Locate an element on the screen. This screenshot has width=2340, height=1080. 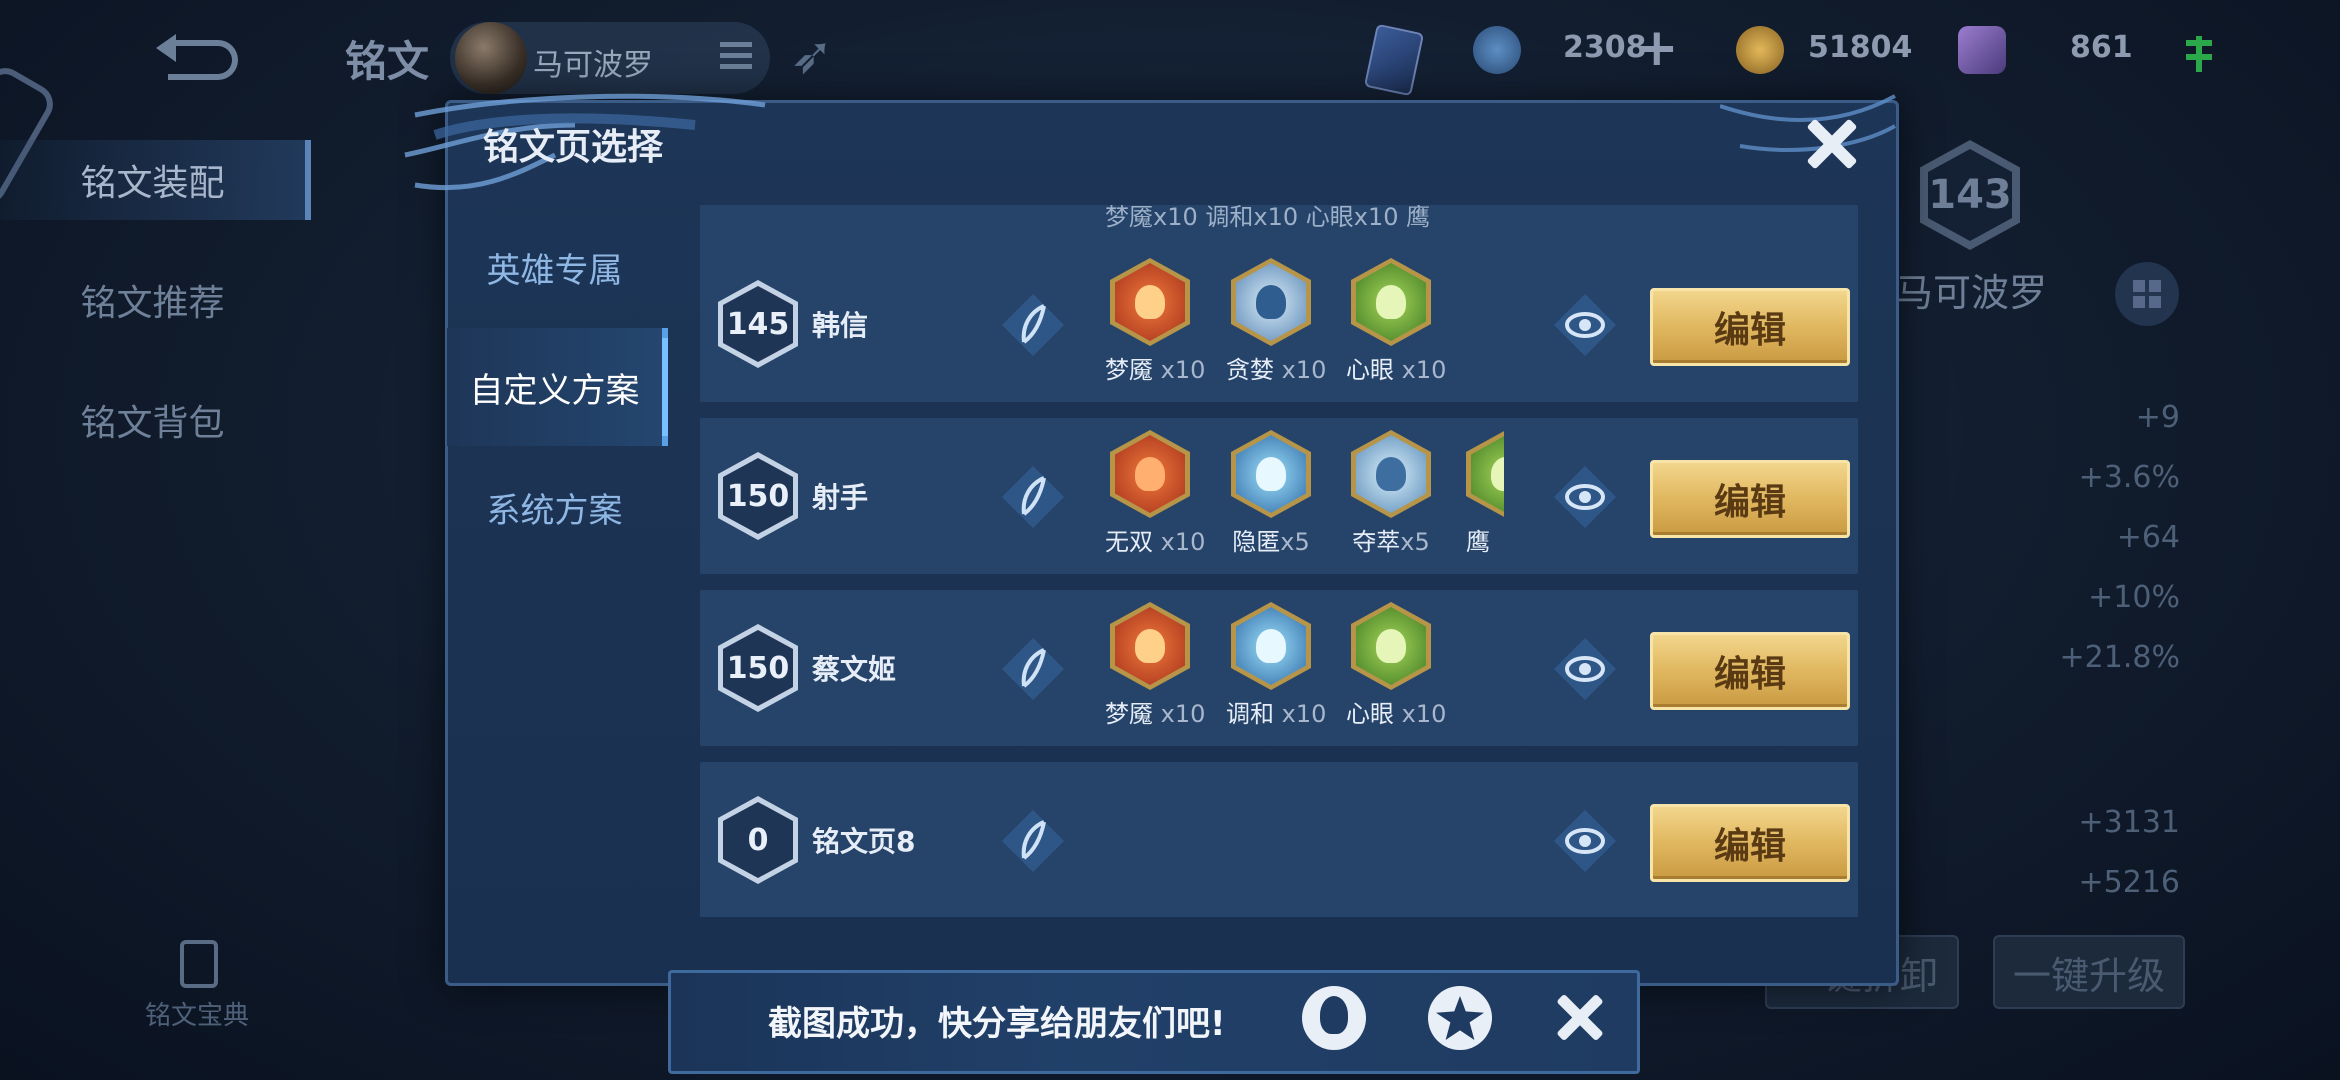
back-arrow-icon is located at coordinates (200, 55).